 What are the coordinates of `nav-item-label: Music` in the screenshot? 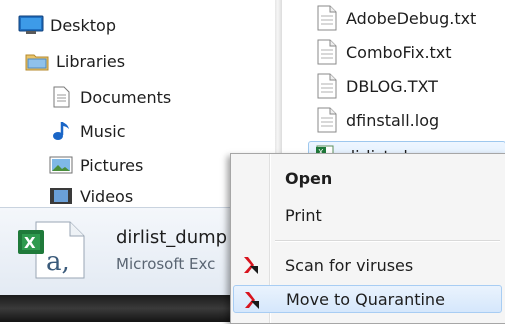 It's located at (103, 131).